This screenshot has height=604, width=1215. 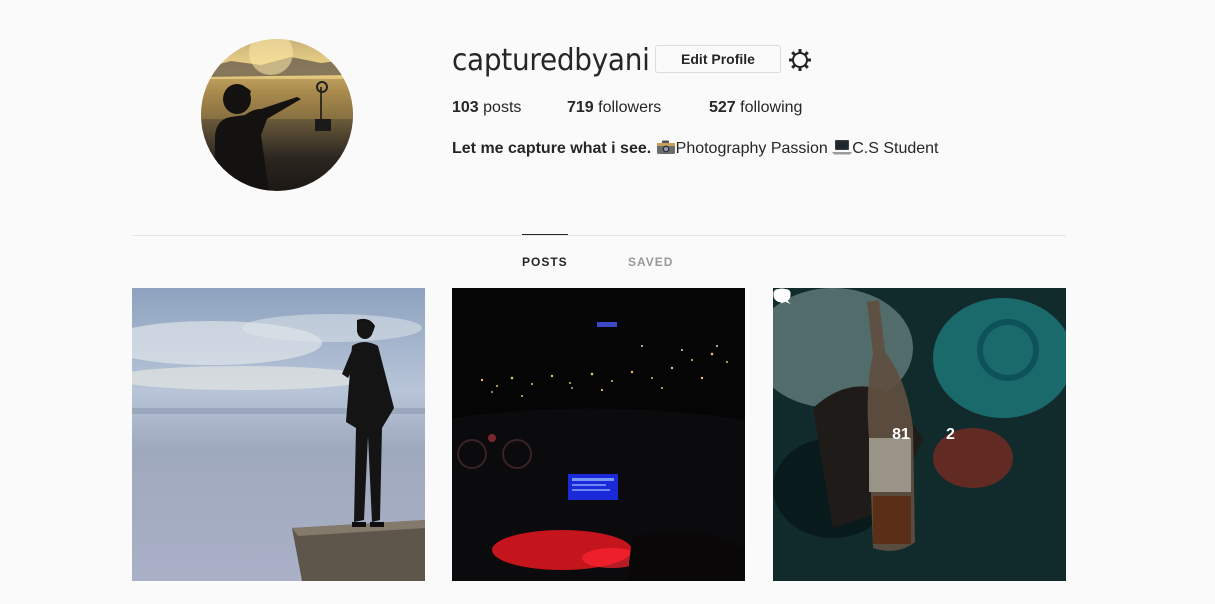 What do you see at coordinates (771, 107) in the screenshot?
I see `following-label: following` at bounding box center [771, 107].